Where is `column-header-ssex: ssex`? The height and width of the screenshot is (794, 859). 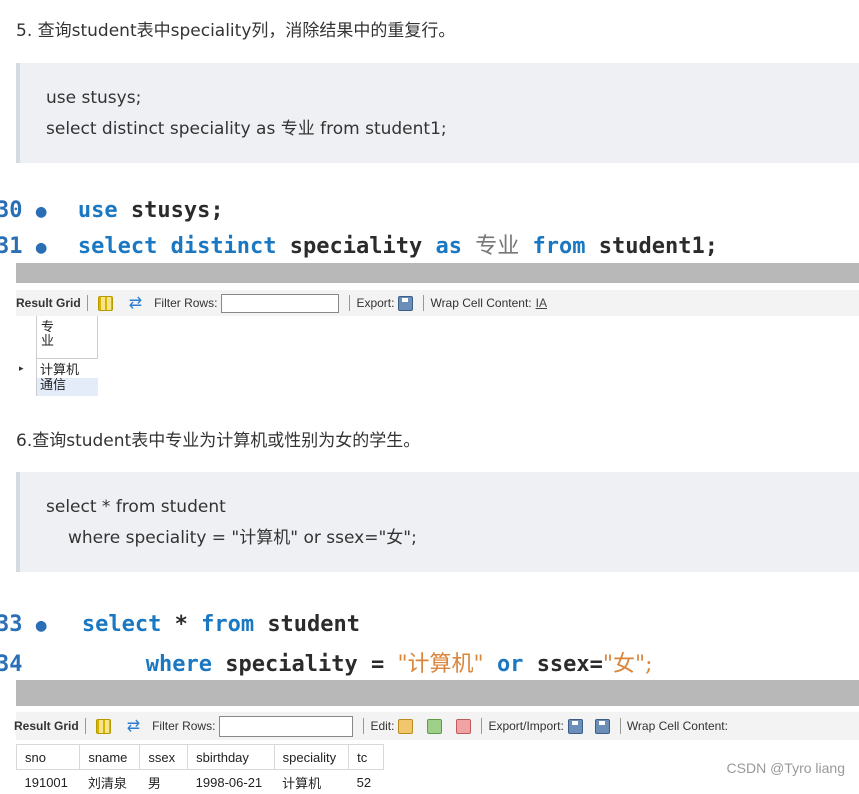
column-header-ssex: ssex is located at coordinates (164, 757).